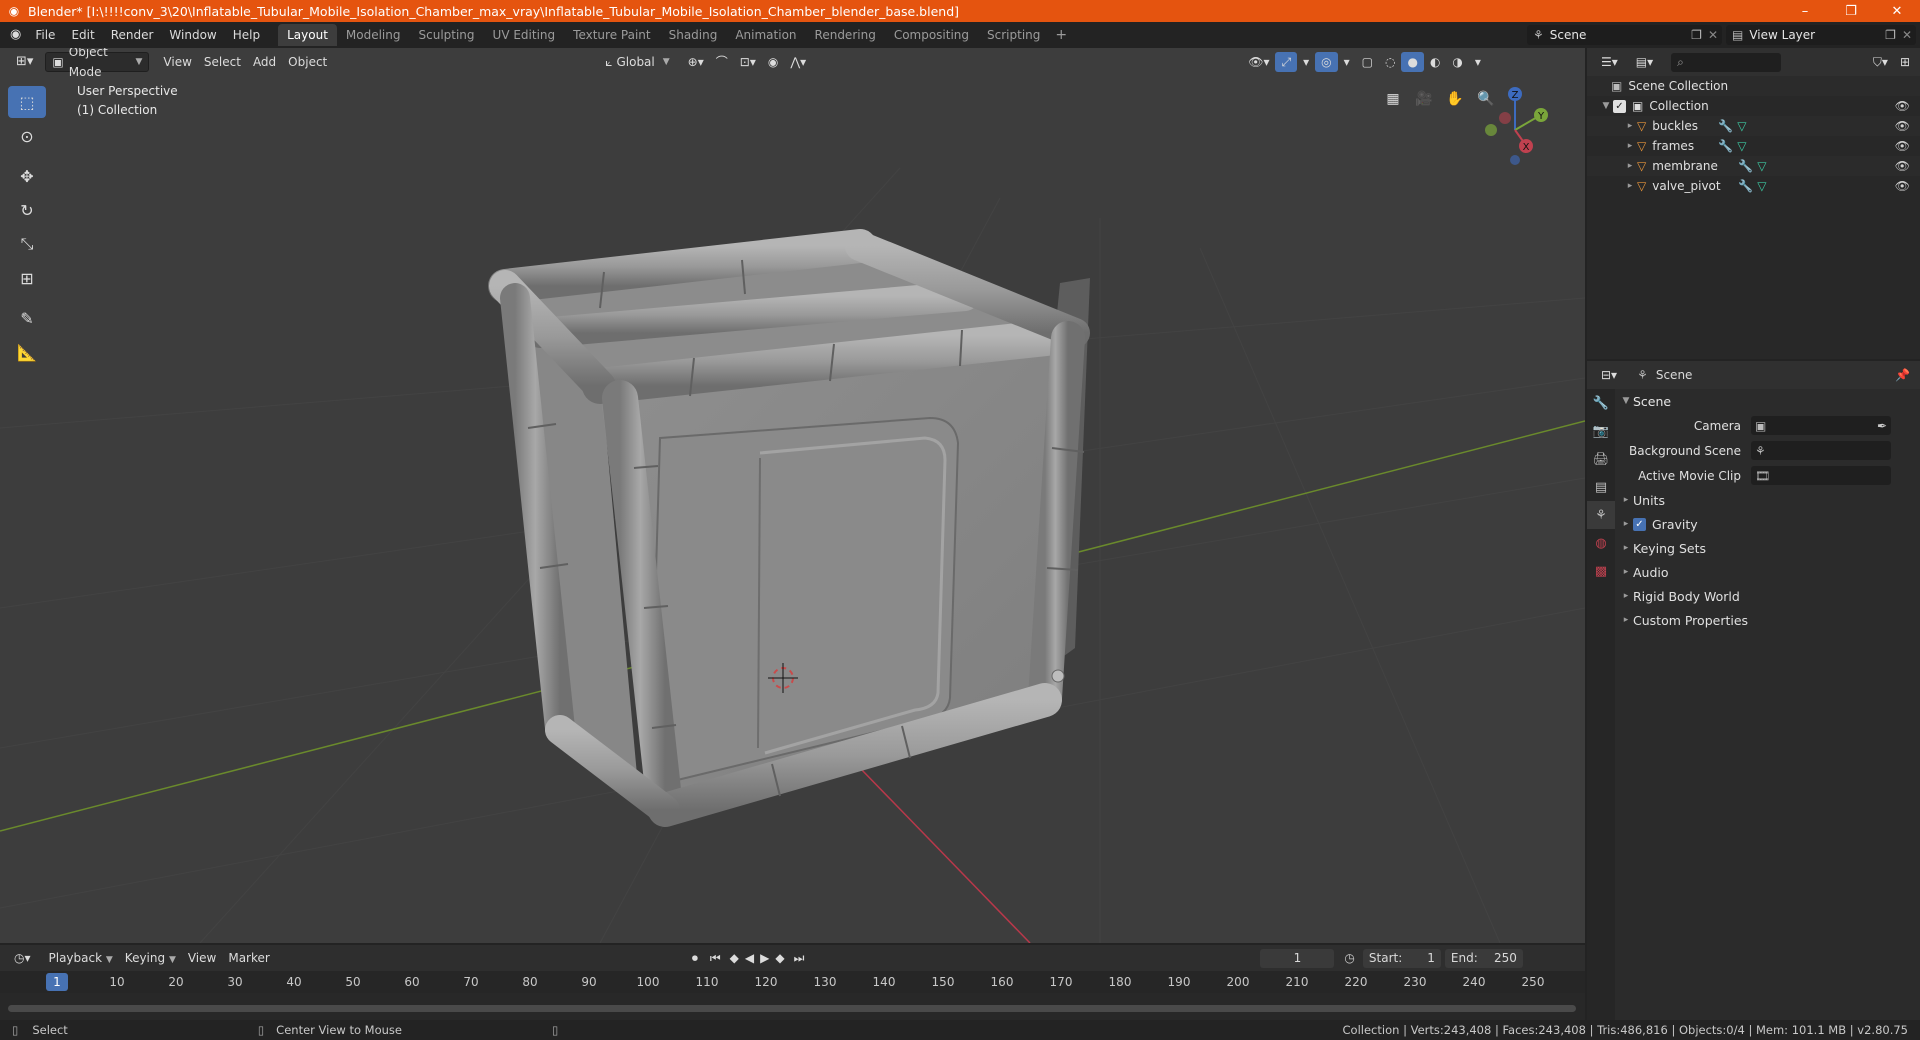  I want to click on blender-menu-icon: ◉, so click(13, 35).